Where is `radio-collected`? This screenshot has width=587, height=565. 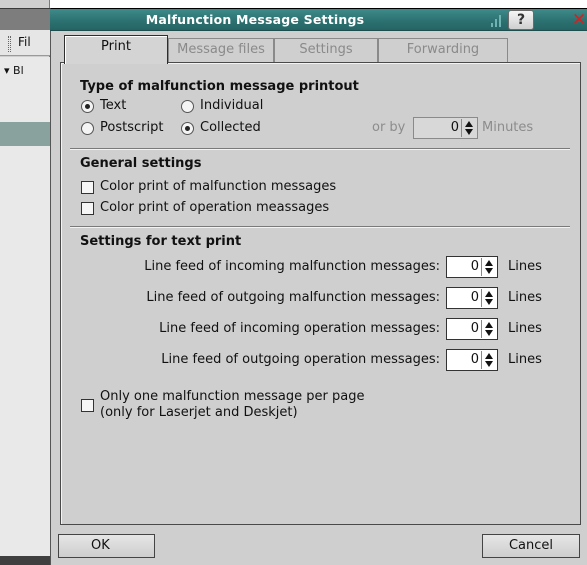 radio-collected is located at coordinates (187, 128).